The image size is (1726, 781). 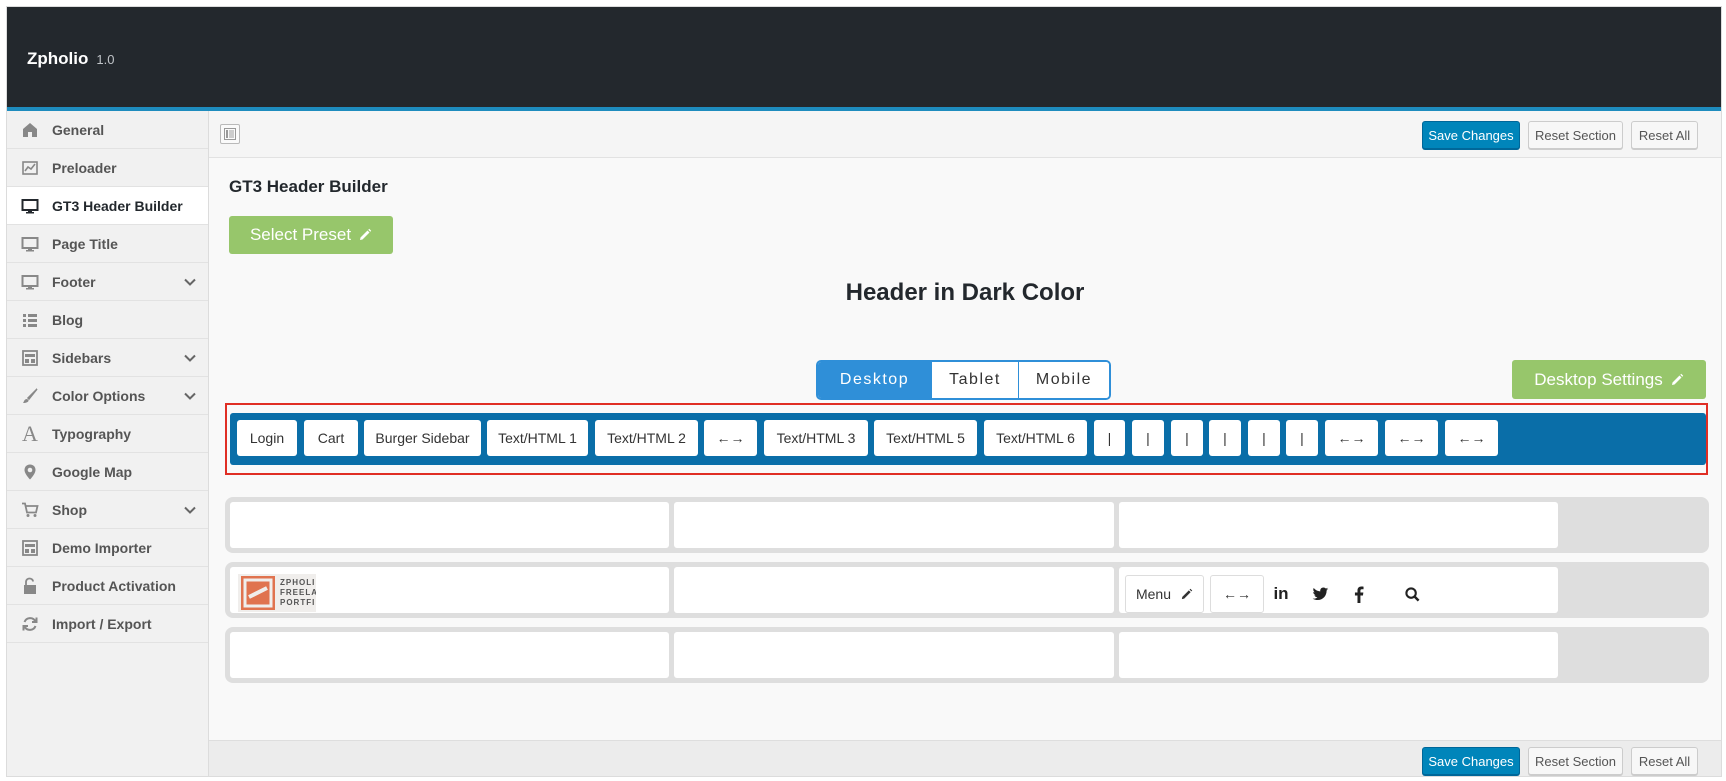 What do you see at coordinates (107, 510) in the screenshot?
I see `sidebar-item-shop: Shop` at bounding box center [107, 510].